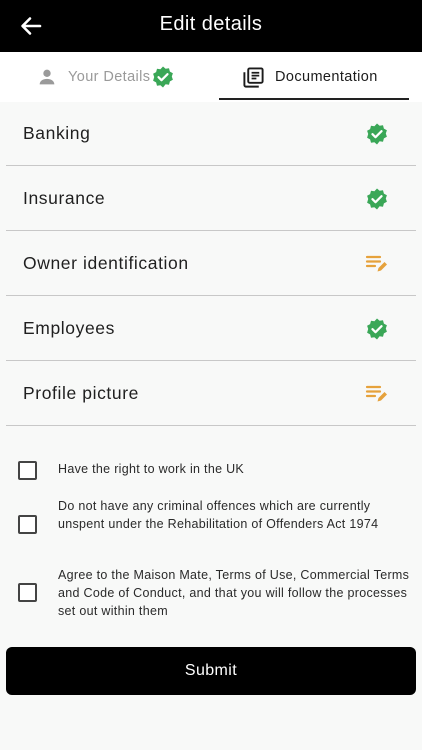 Image resolution: width=422 pixels, height=750 pixels. I want to click on document-row-profile-picture: Profile picture, so click(211, 393).